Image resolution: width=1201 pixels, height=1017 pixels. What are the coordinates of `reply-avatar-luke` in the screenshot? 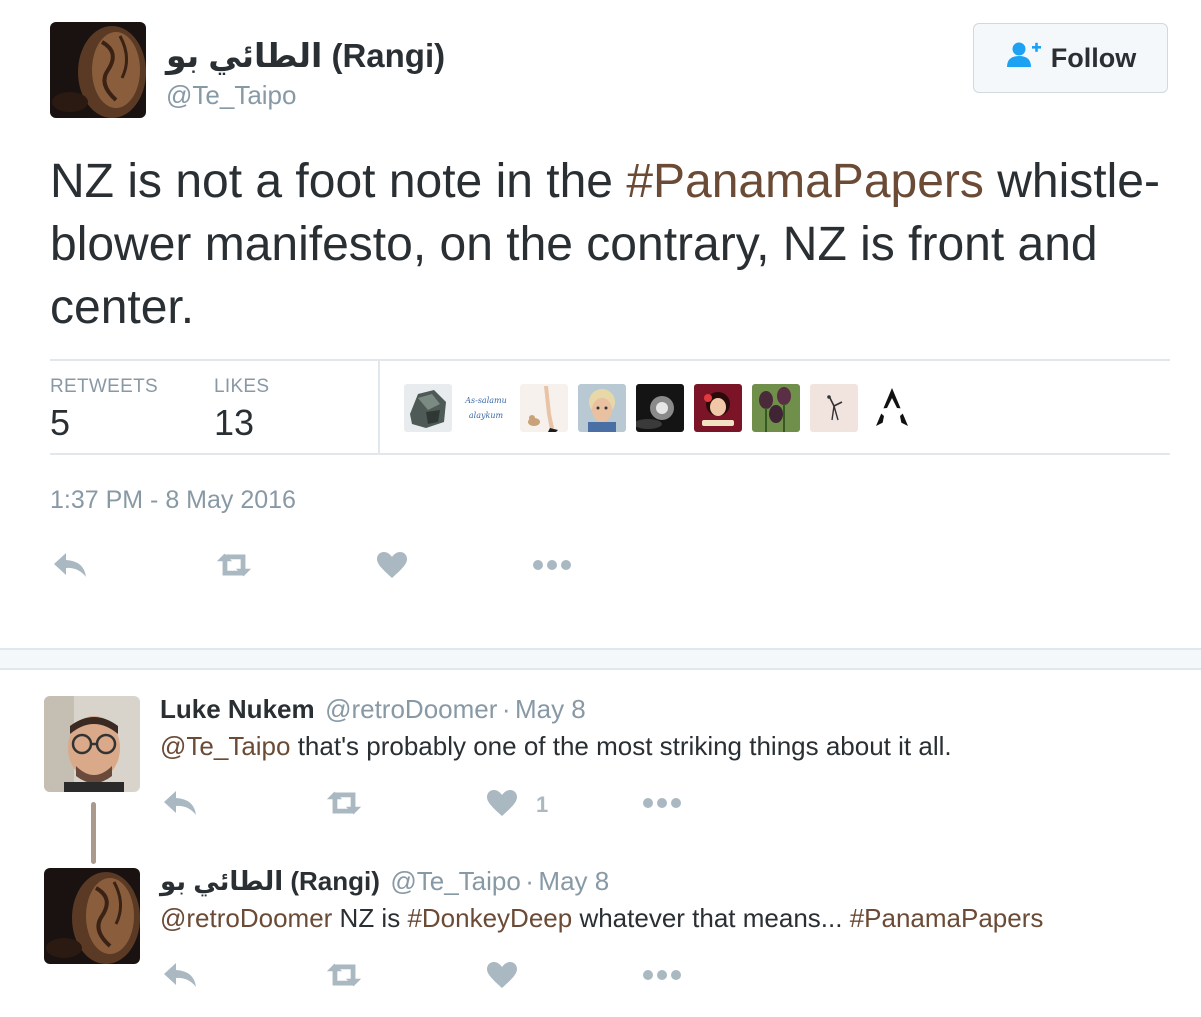 It's located at (92, 744).